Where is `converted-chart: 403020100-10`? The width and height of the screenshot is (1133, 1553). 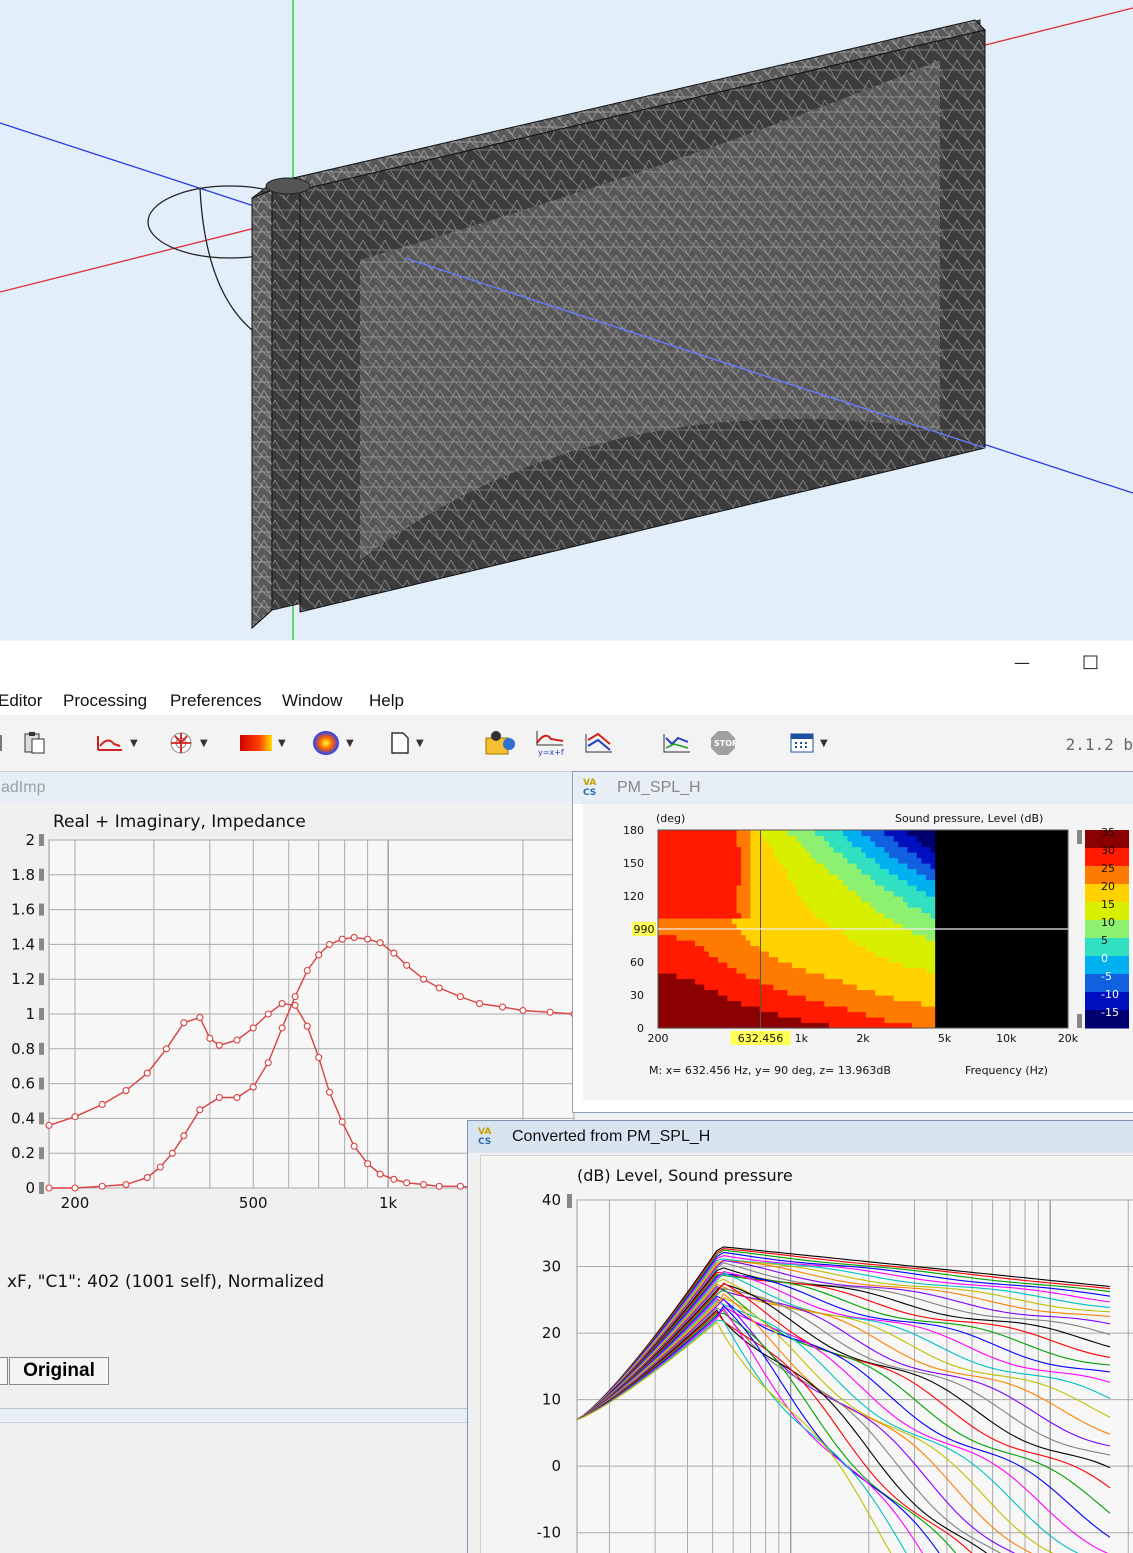 converted-chart: 403020100-10 is located at coordinates (807, 1369).